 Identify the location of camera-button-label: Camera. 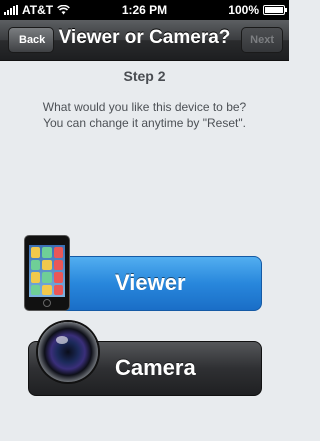
(155, 367).